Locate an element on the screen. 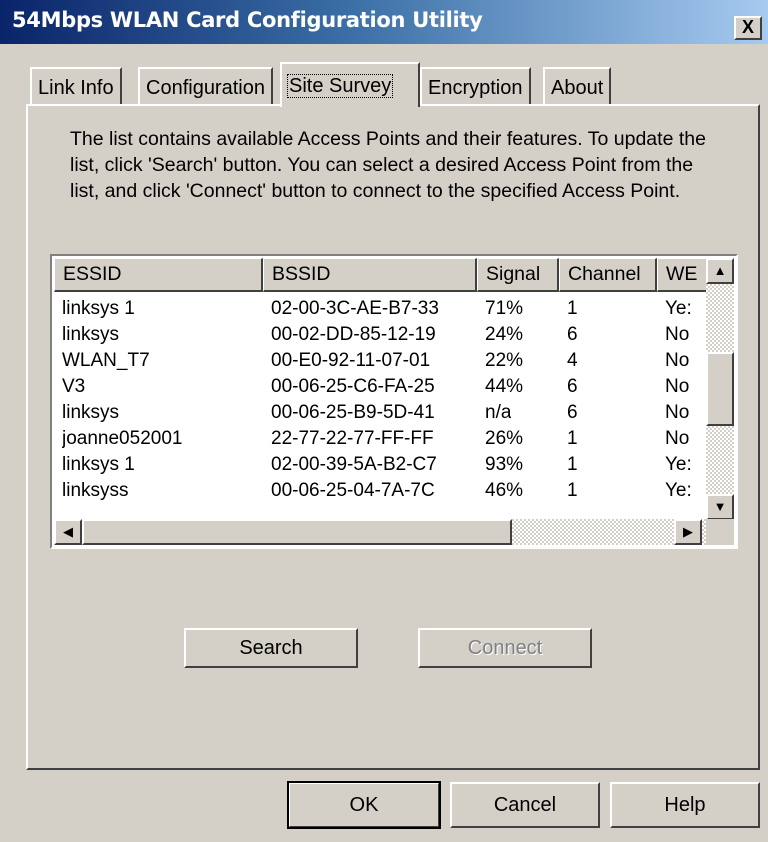 The width and height of the screenshot is (768, 842). arrow-up-icon: ▲ is located at coordinates (720, 270).